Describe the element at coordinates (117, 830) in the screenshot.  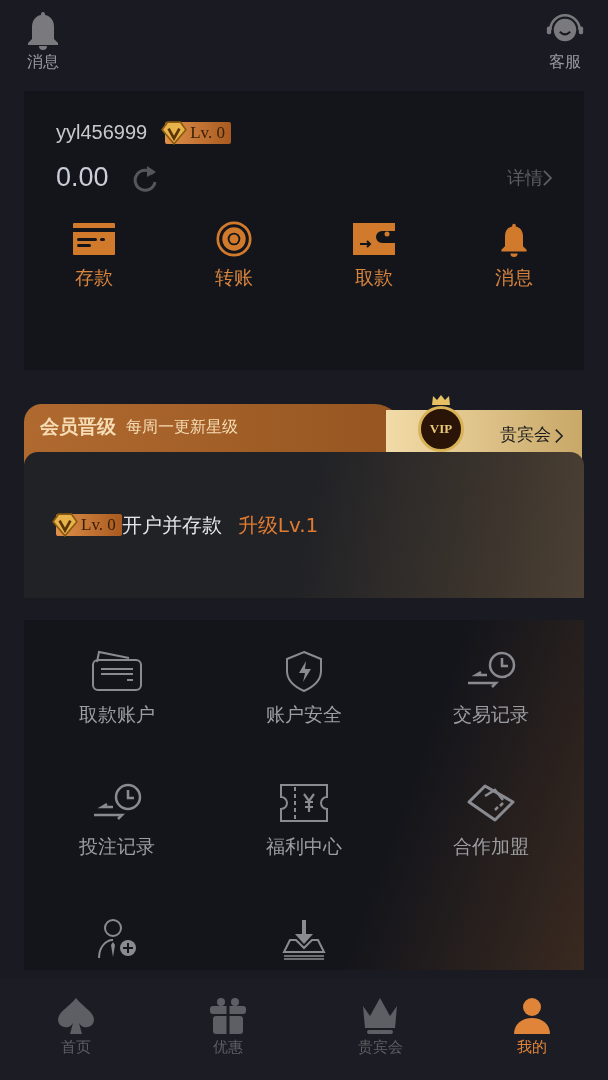
I see `menu-item: 投注记录` at that location.